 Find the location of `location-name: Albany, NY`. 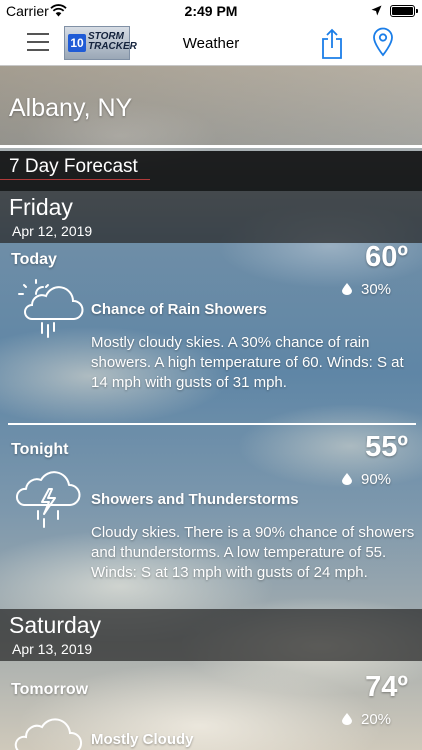

location-name: Albany, NY is located at coordinates (71, 108).